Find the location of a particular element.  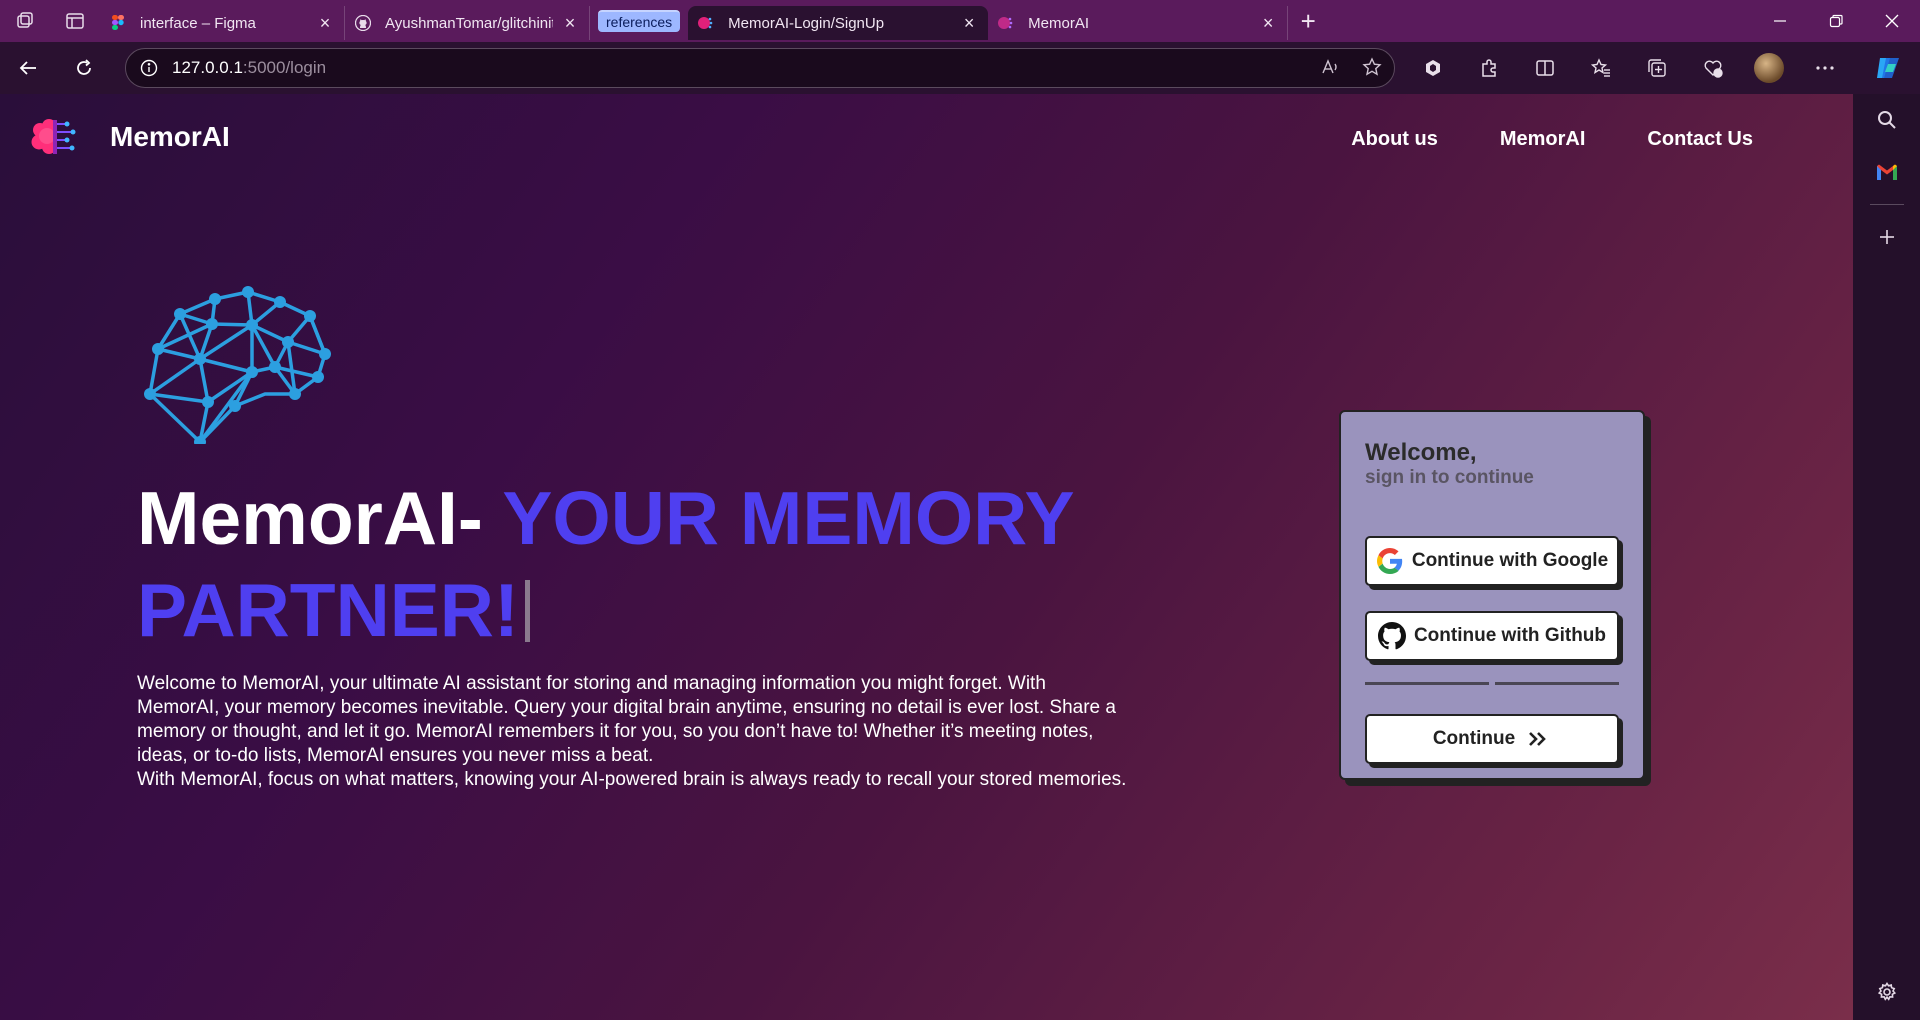

brain-network-illustration is located at coordinates (237, 365).